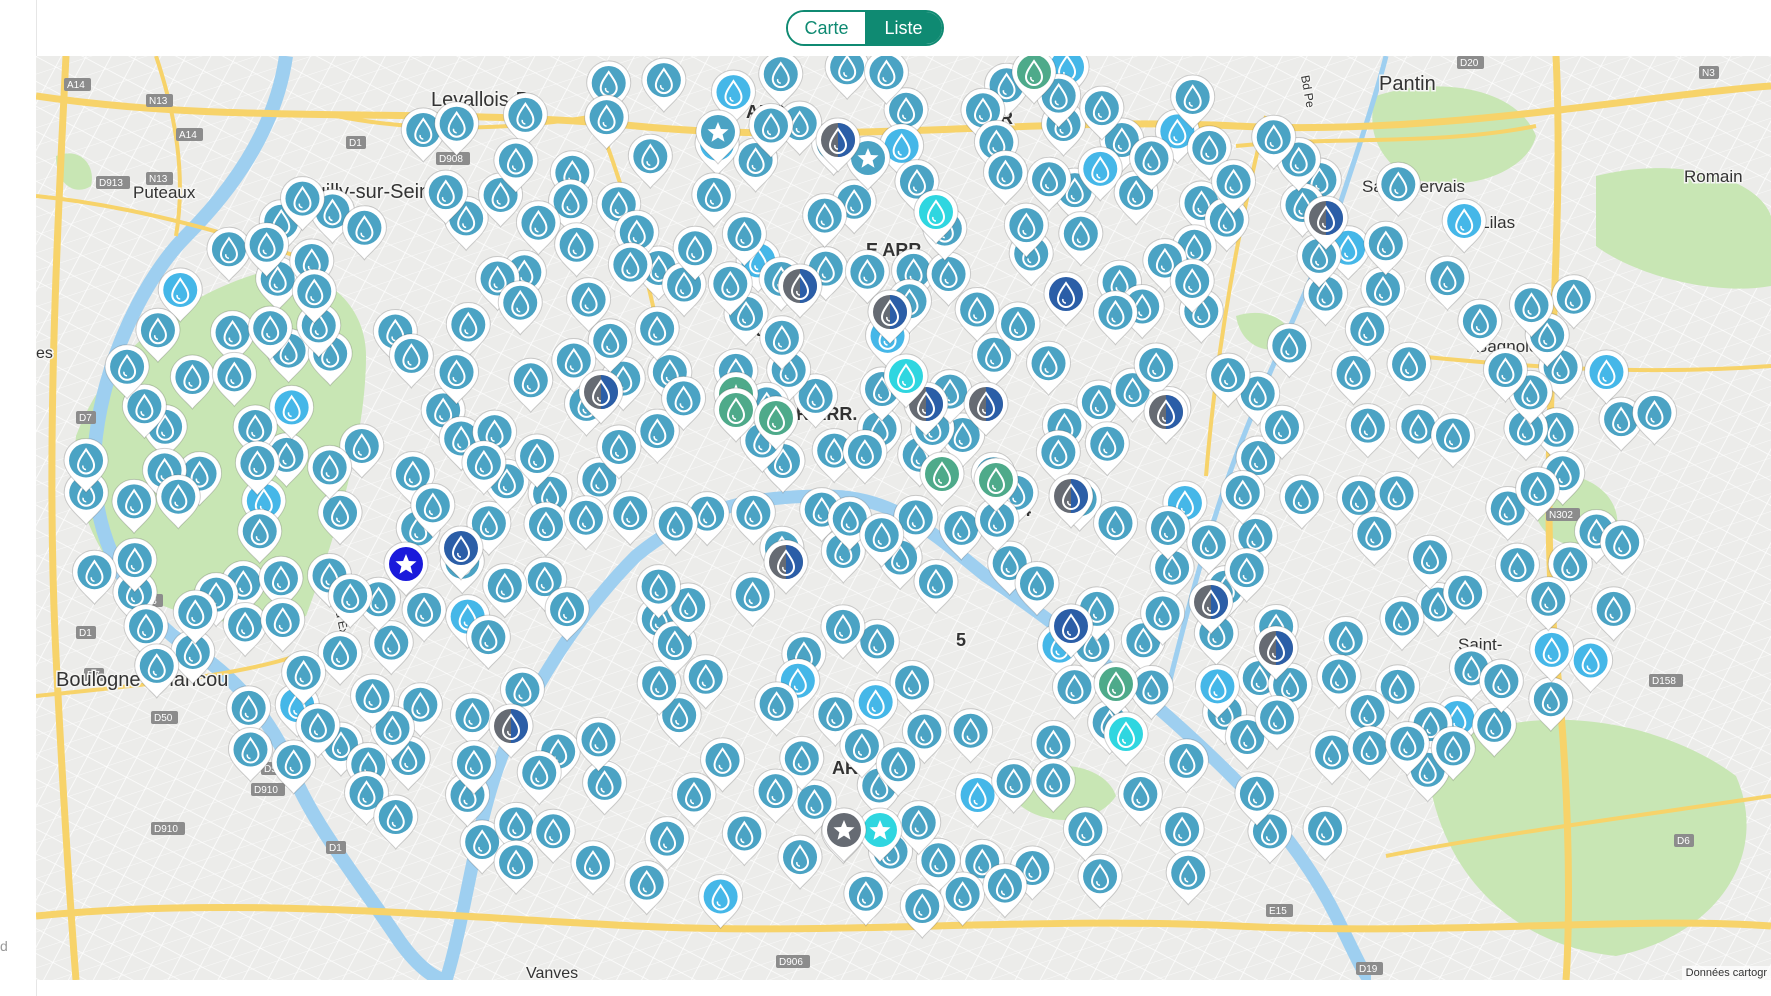 The width and height of the screenshot is (1771, 996). I want to click on road-shield-label: N302, so click(1561, 515).